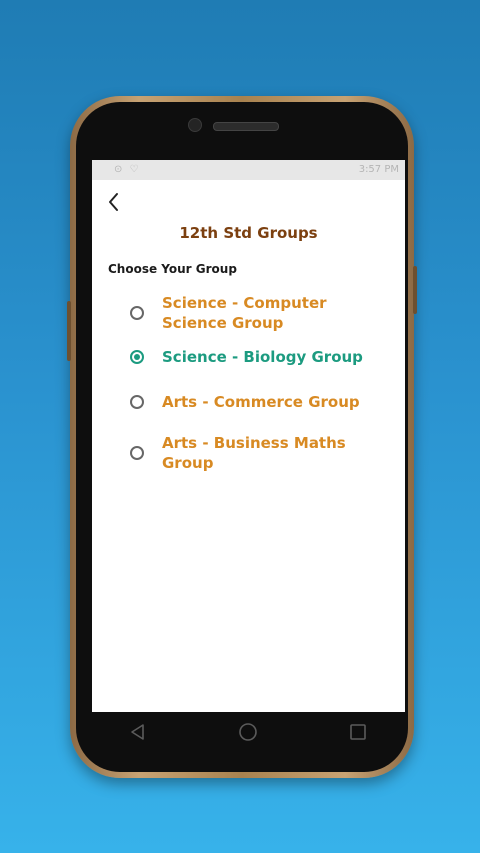 Image resolution: width=480 pixels, height=853 pixels. What do you see at coordinates (138, 732) in the screenshot?
I see `triangle-back-icon` at bounding box center [138, 732].